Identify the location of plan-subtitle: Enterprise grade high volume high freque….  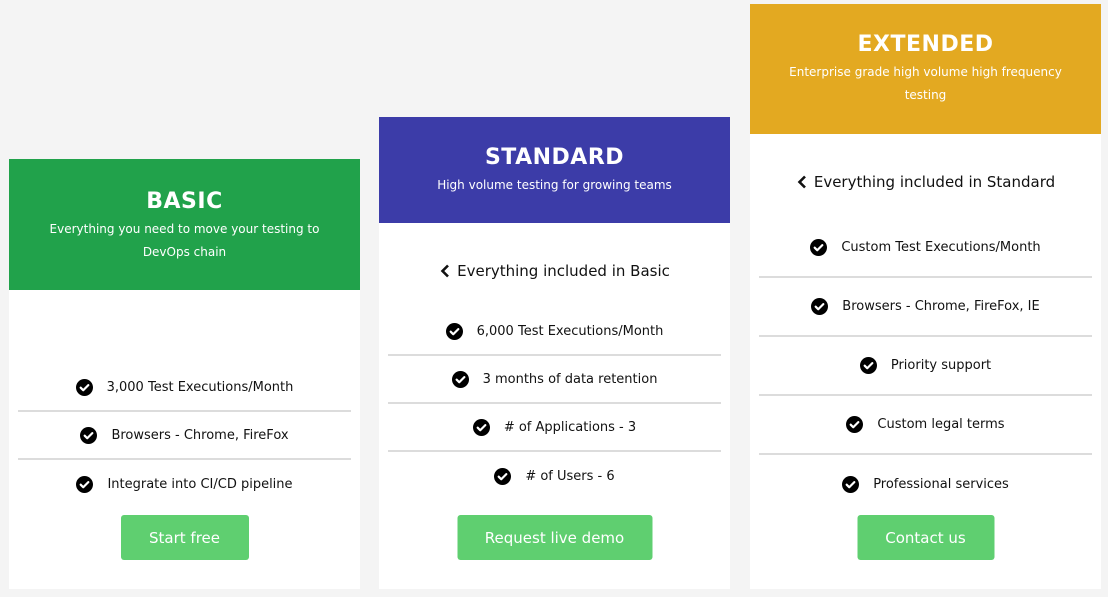
(925, 83).